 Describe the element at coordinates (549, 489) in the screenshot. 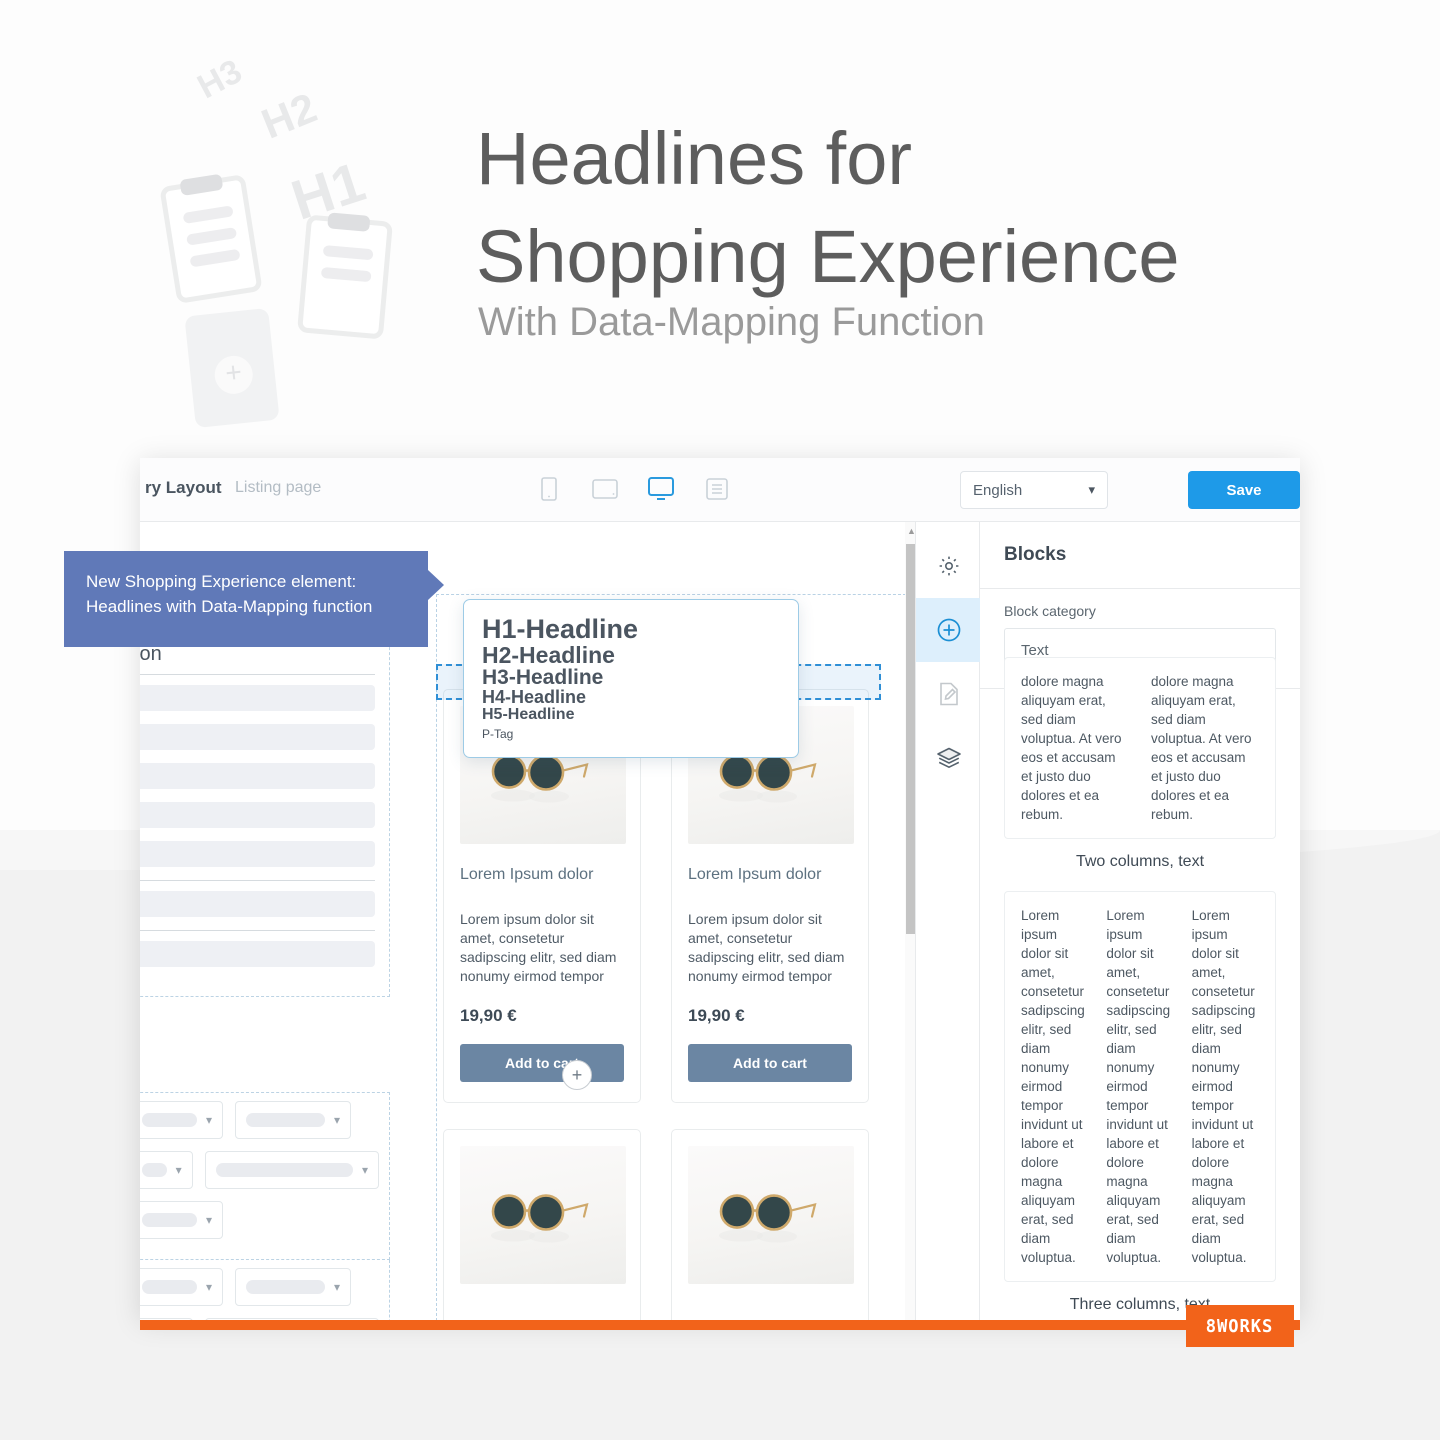

I see `mobile-icon` at that location.